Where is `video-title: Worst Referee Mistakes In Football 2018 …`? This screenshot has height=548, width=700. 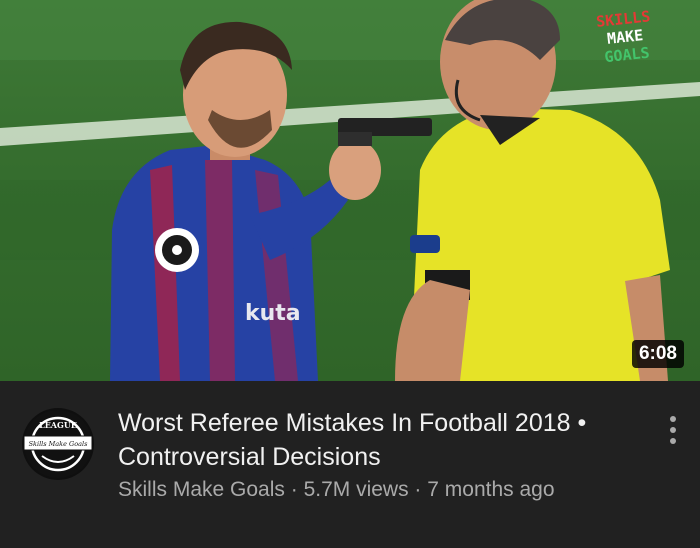 video-title: Worst Referee Mistakes In Football 2018 … is located at coordinates (378, 440).